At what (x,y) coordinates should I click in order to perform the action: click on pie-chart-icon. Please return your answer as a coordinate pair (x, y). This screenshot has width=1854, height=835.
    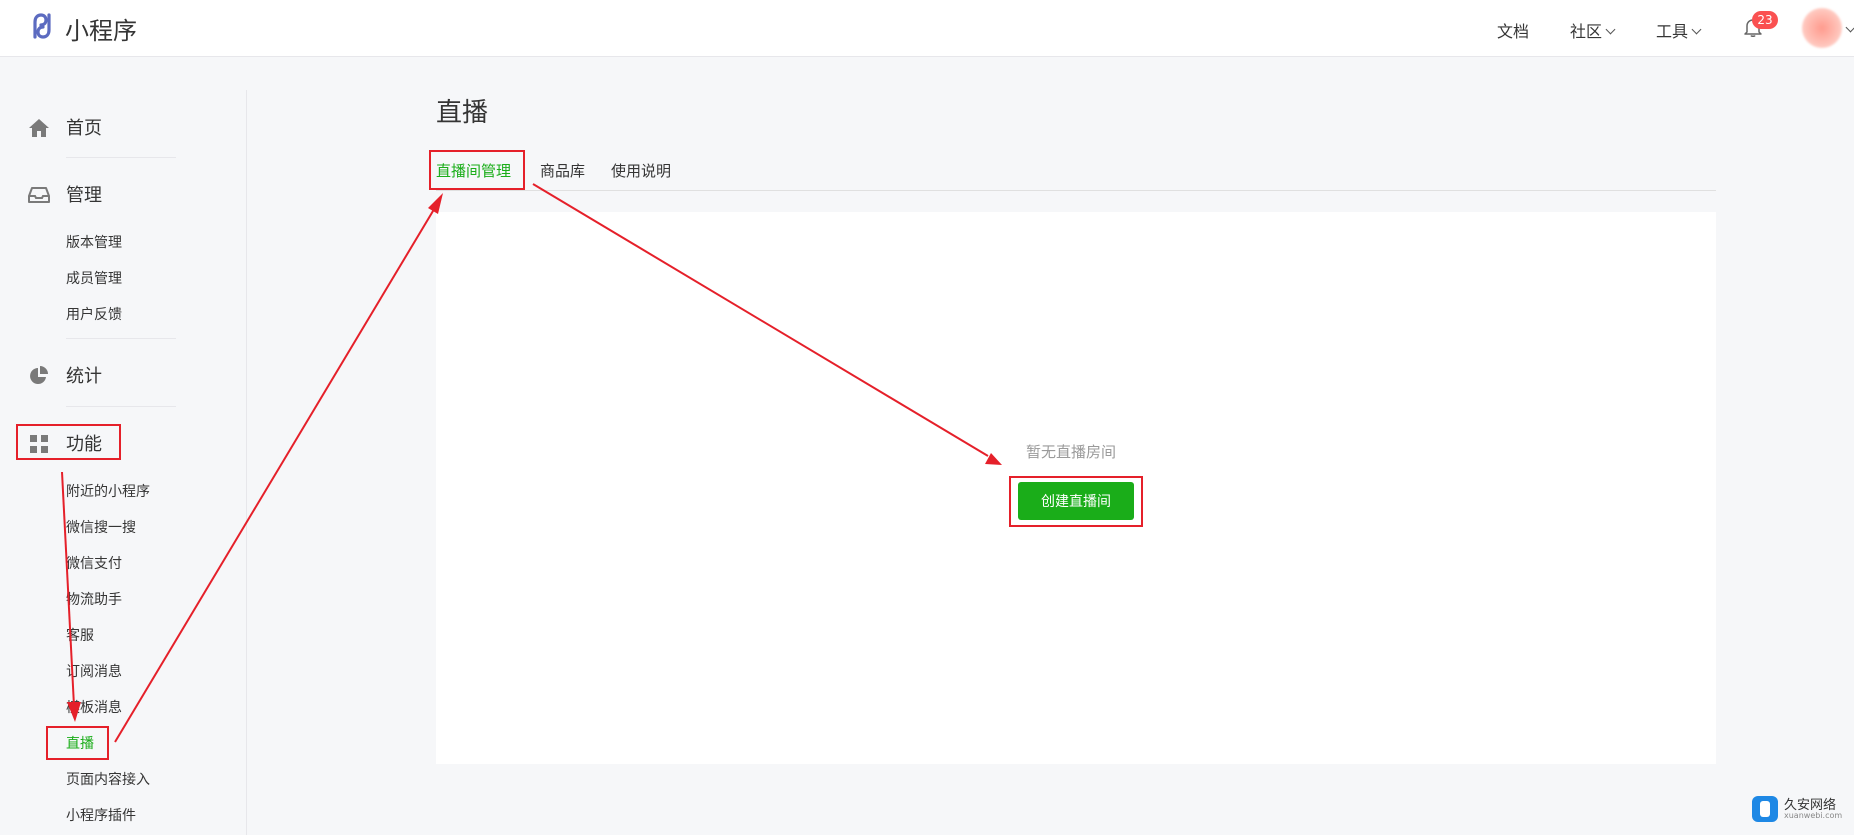
    Looking at the image, I should click on (39, 375).